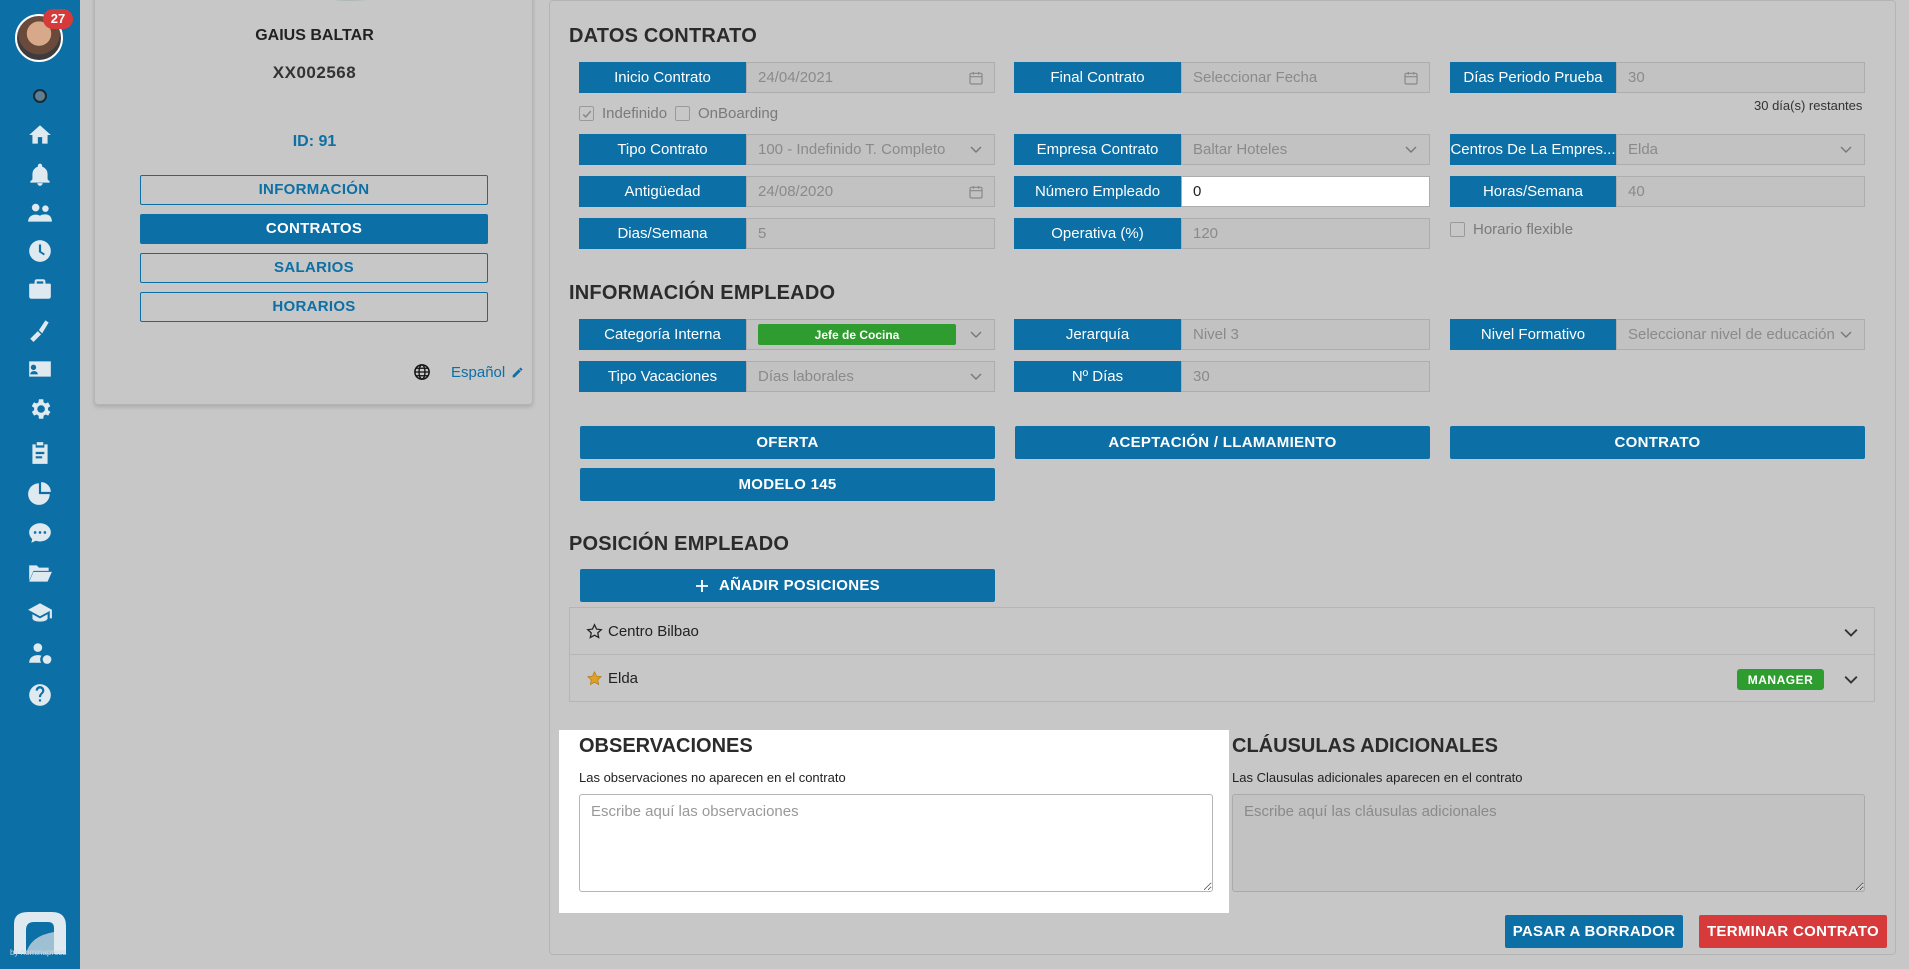 The image size is (1909, 969). Describe the element at coordinates (679, 544) in the screenshot. I see `section-posicion-empleado: POSICIÓN EMPLEADO` at that location.